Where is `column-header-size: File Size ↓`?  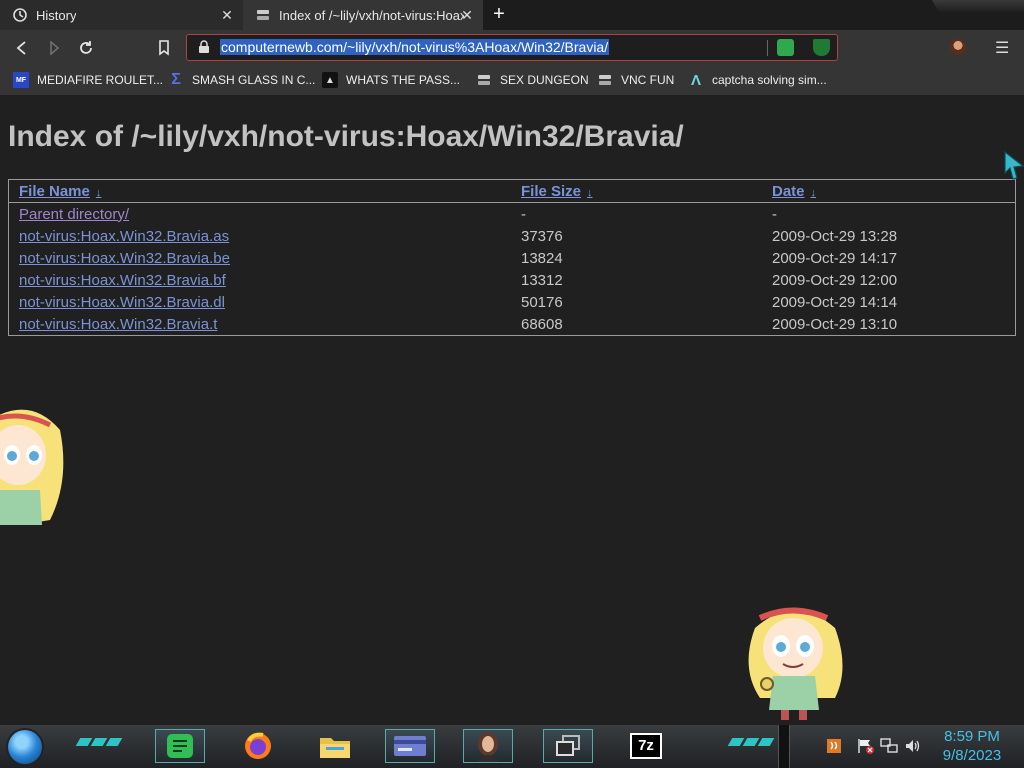
column-header-size: File Size ↓ is located at coordinates (636, 191).